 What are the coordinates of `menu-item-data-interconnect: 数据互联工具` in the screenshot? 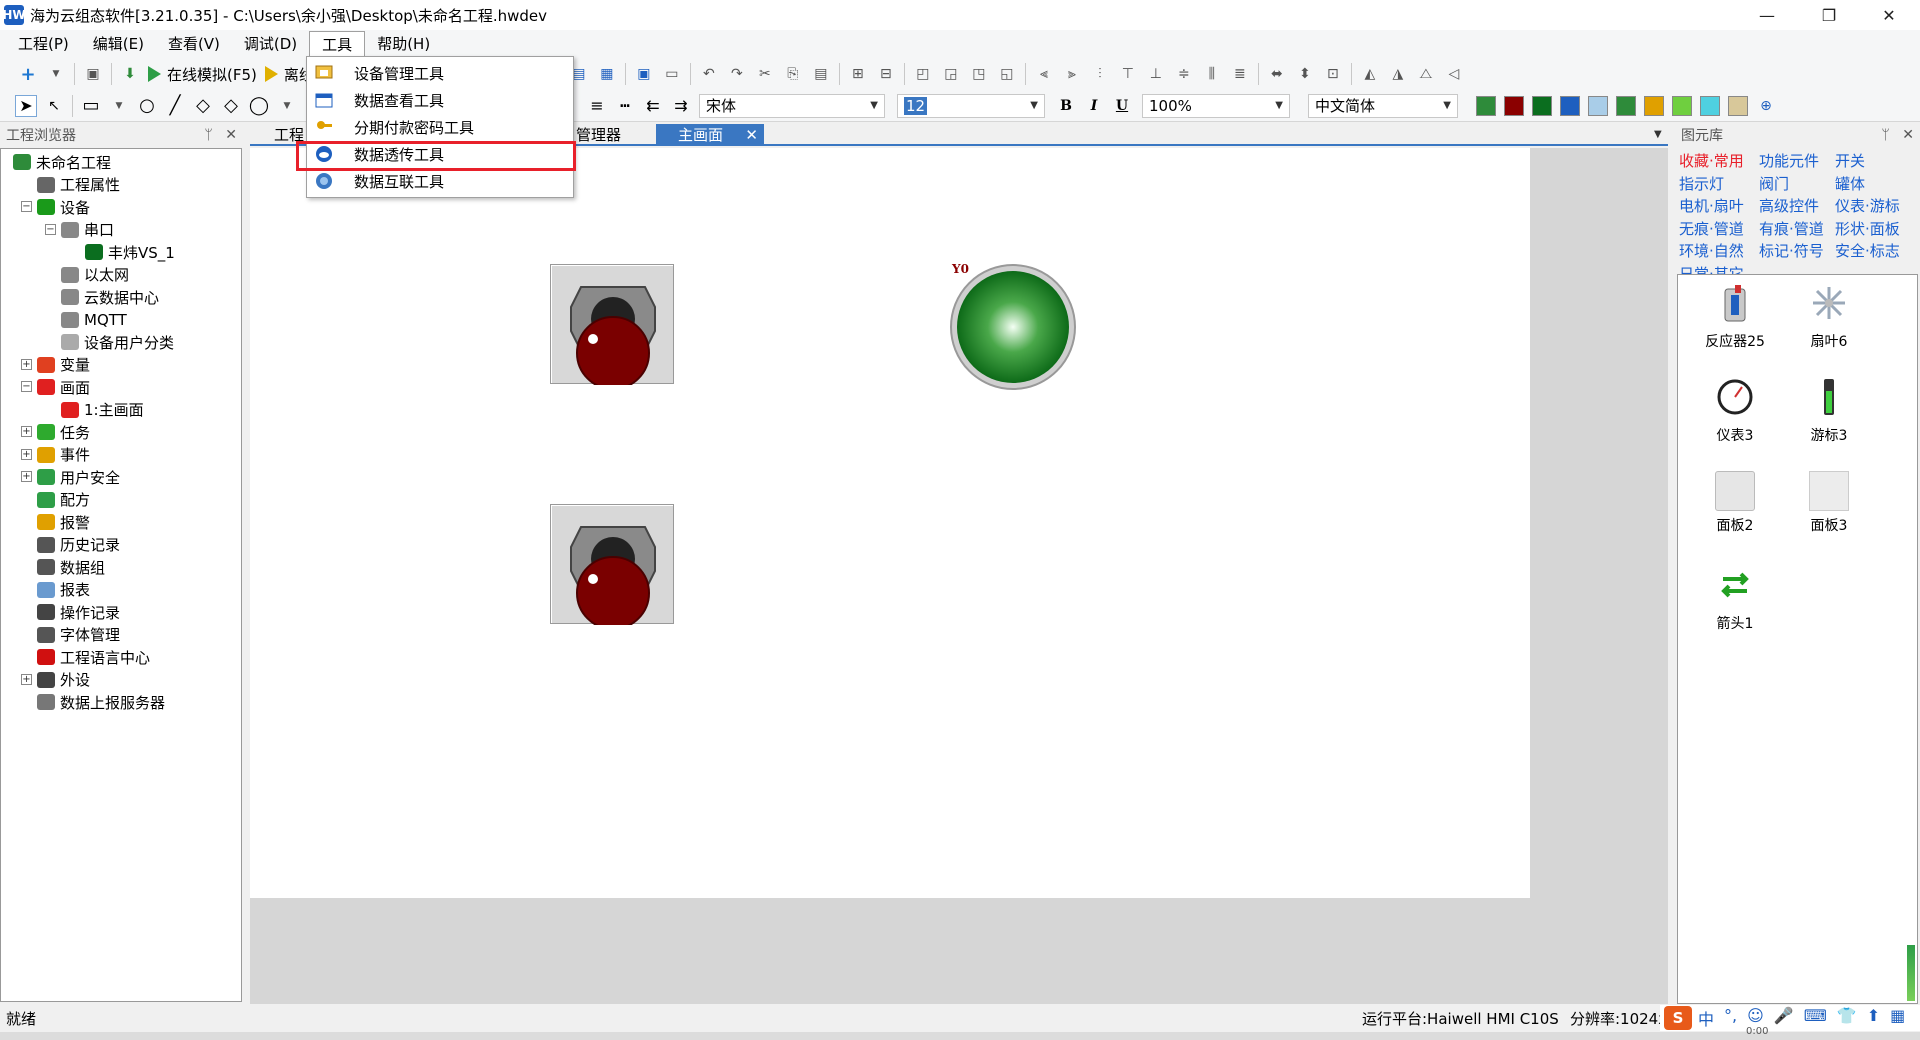 It's located at (440, 181).